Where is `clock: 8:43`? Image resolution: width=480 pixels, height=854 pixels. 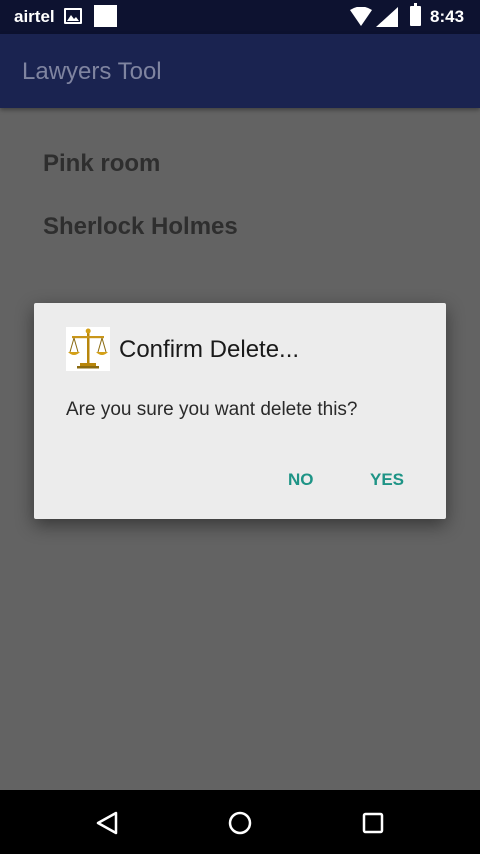 clock: 8:43 is located at coordinates (447, 16).